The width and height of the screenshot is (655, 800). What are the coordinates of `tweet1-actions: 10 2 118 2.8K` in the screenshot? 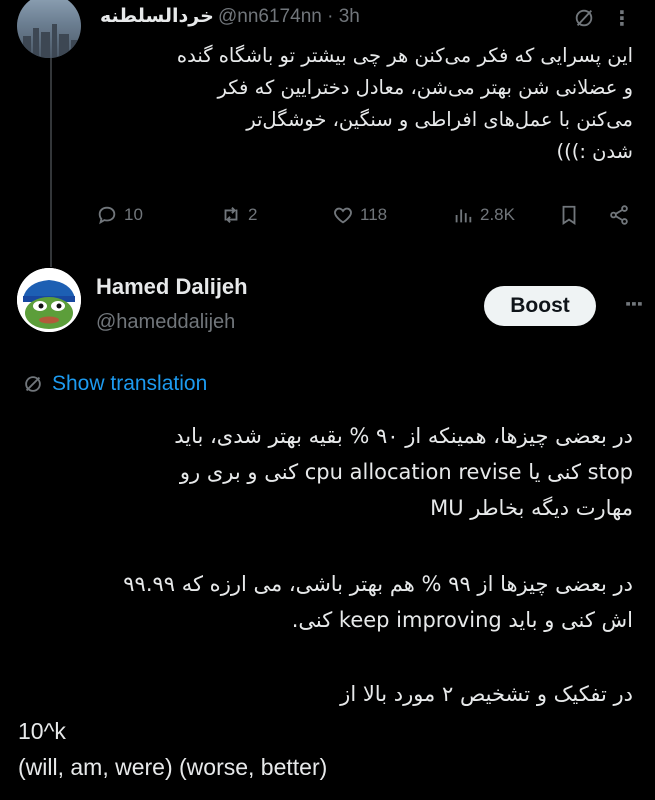 It's located at (367, 219).